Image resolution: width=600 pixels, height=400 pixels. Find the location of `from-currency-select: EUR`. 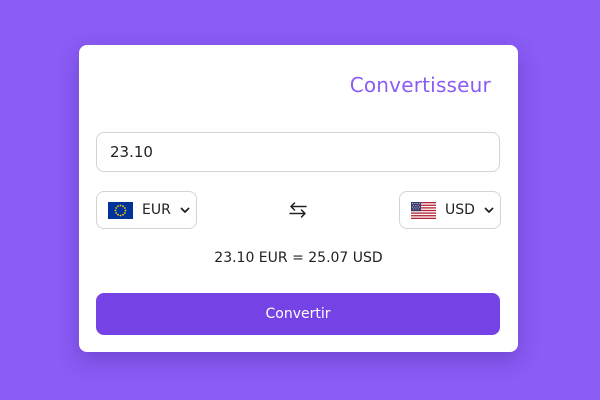

from-currency-select: EUR is located at coordinates (146, 210).